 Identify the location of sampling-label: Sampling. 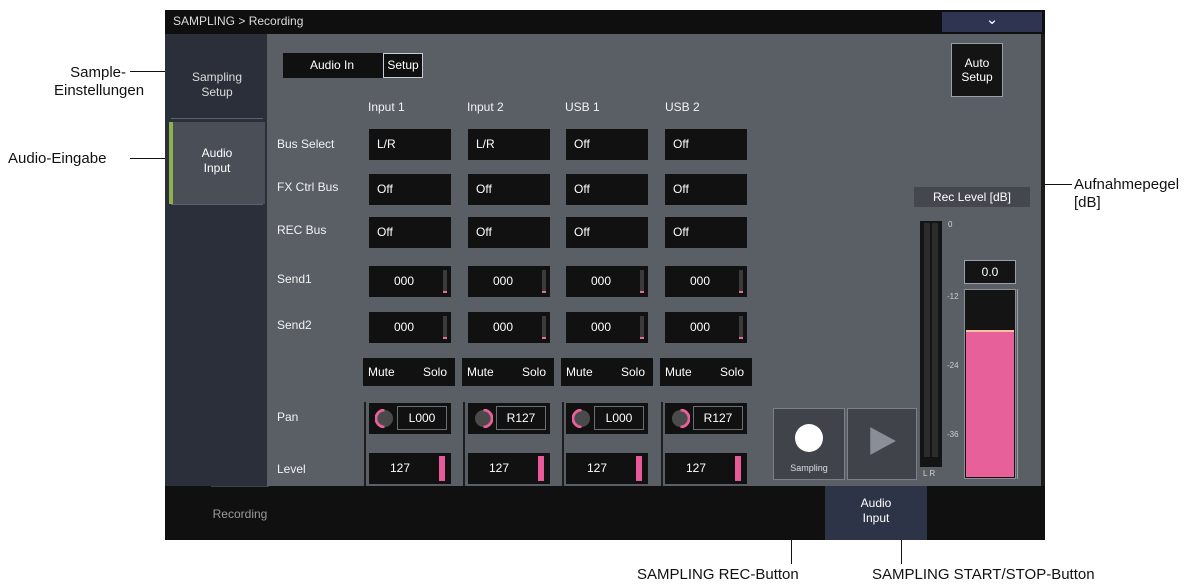
(809, 468).